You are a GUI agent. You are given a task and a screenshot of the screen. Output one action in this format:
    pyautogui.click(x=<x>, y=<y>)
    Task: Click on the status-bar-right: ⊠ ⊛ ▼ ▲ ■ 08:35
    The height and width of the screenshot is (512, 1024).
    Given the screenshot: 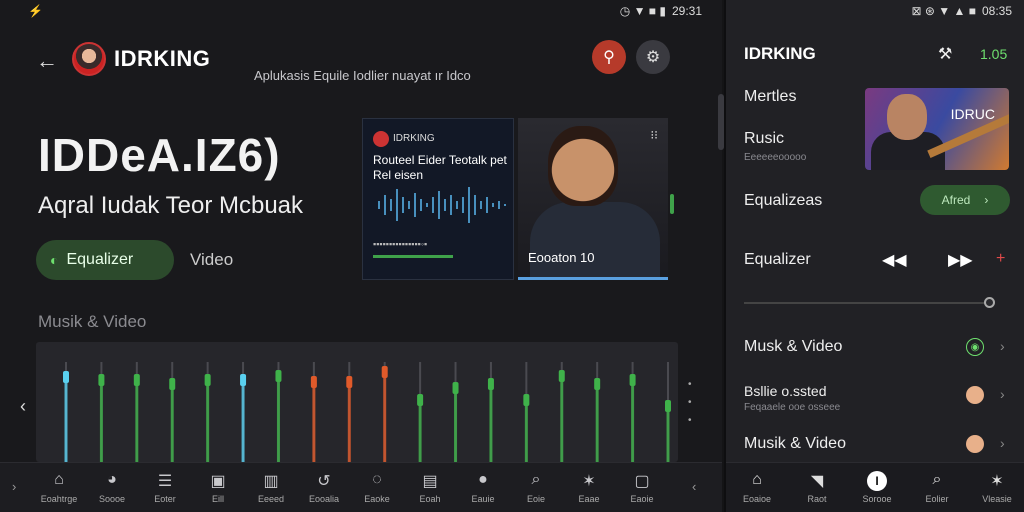 What is the action you would take?
    pyautogui.click(x=939, y=12)
    